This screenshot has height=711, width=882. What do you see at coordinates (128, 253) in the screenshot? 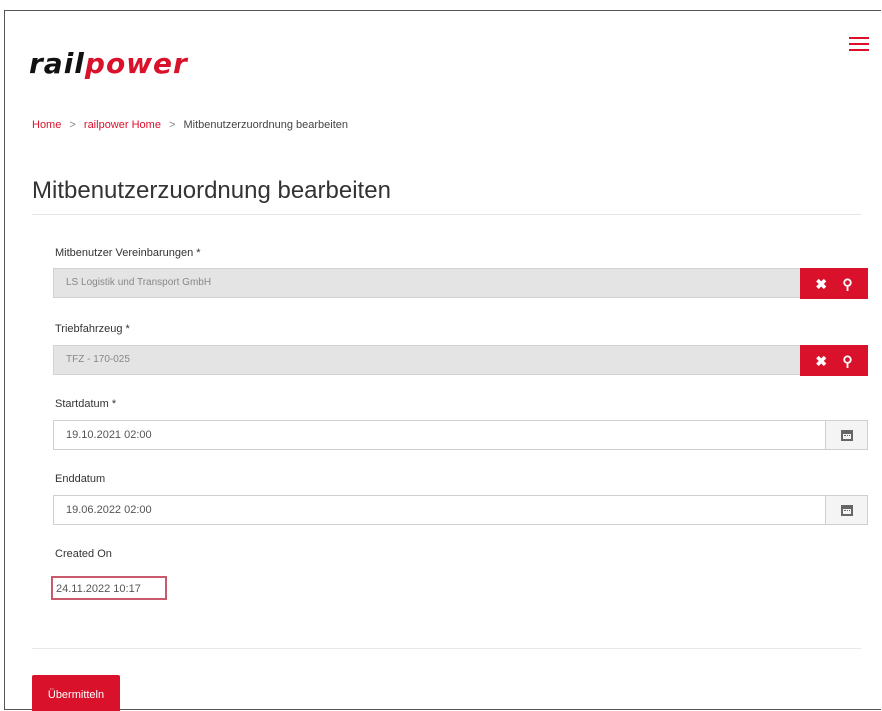
I see `agreement-label: Mitbenutzer Vereinbarungen *` at bounding box center [128, 253].